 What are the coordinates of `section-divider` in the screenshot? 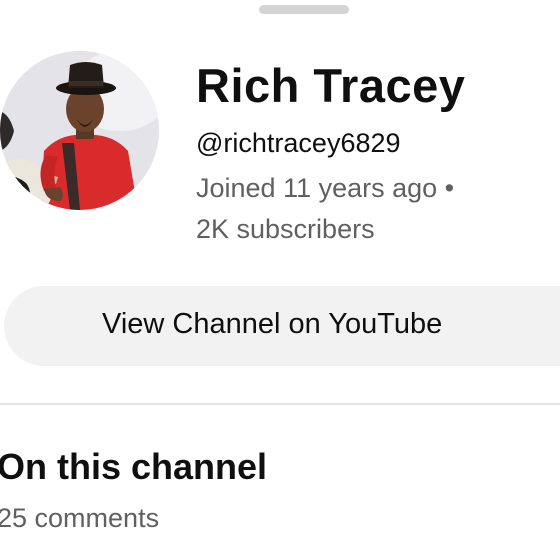 It's located at (280, 404).